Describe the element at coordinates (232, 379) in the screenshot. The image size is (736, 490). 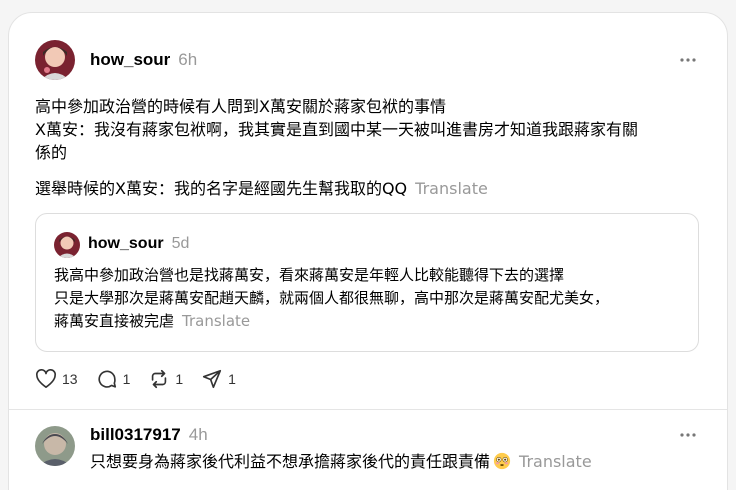
I see `share-count: 1` at that location.